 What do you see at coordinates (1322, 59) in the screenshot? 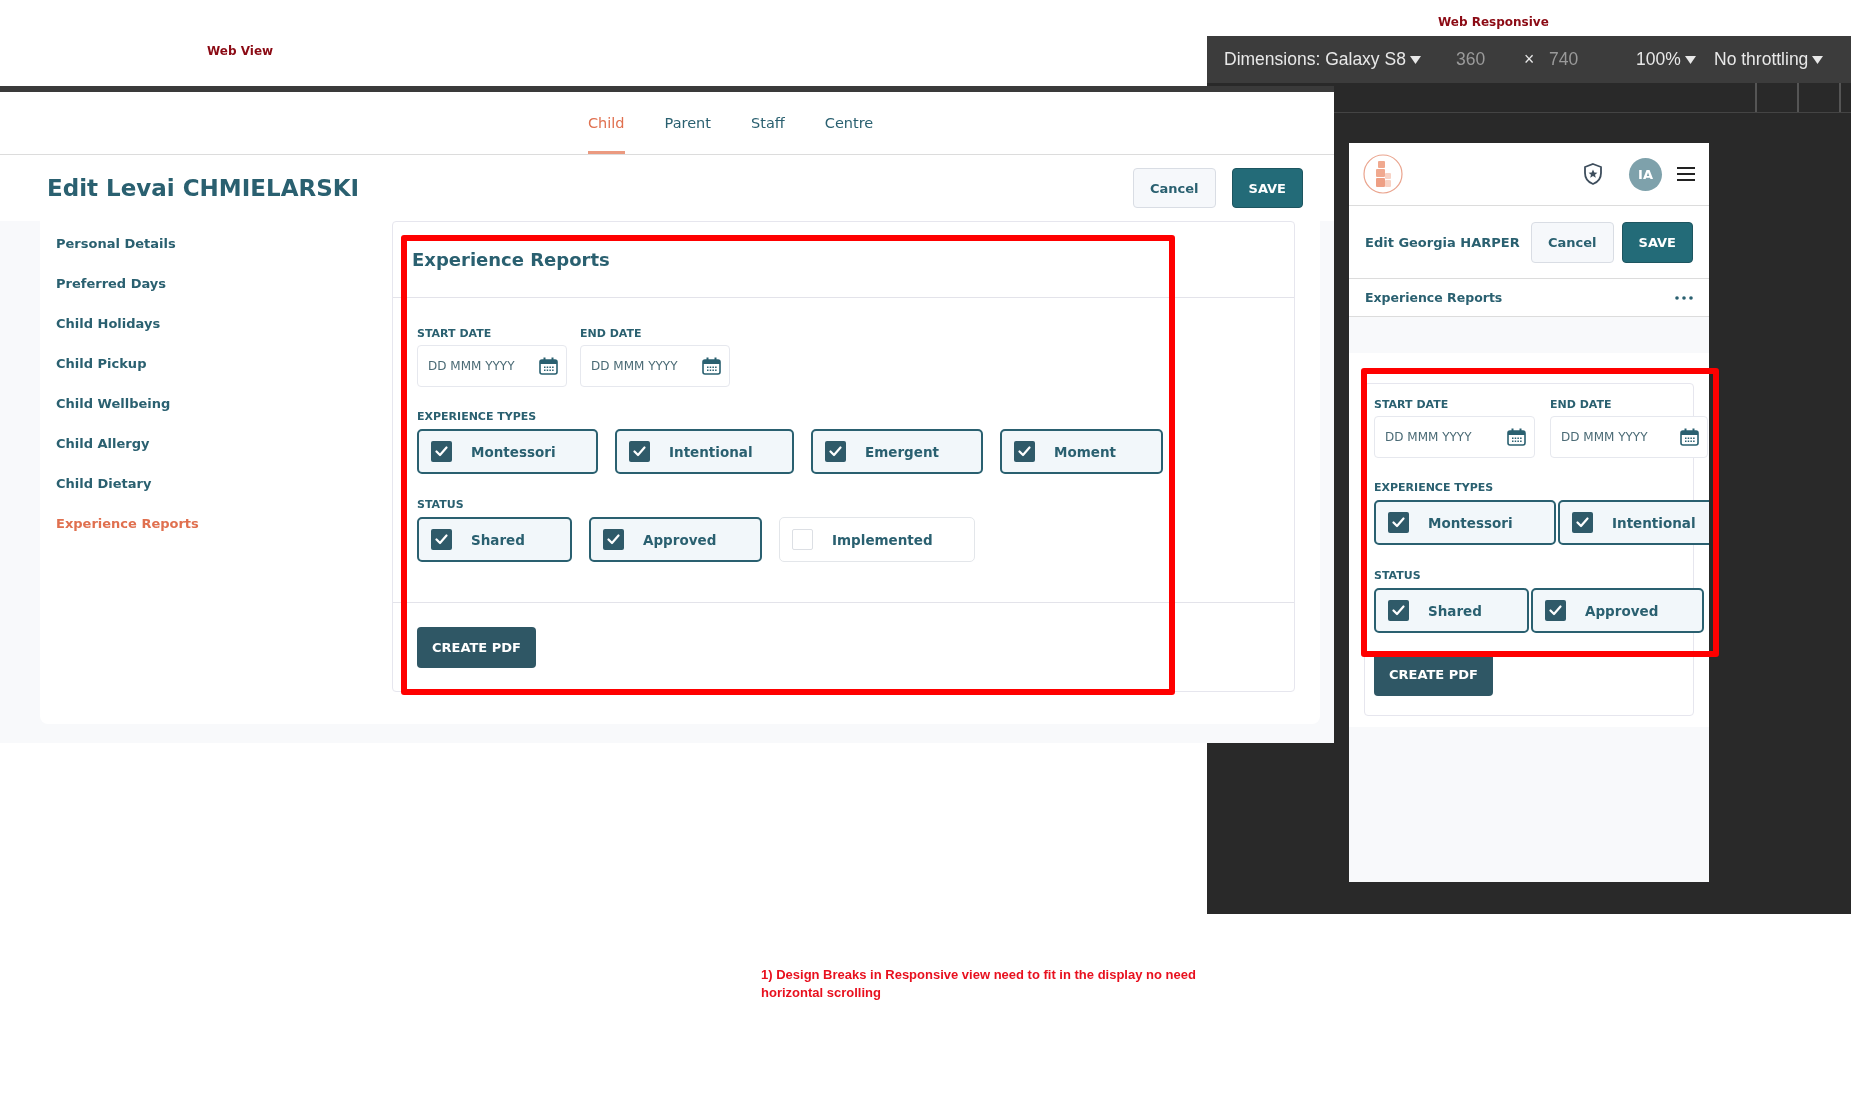
I see `device-dropdown: Dimensions: Galaxy S8` at bounding box center [1322, 59].